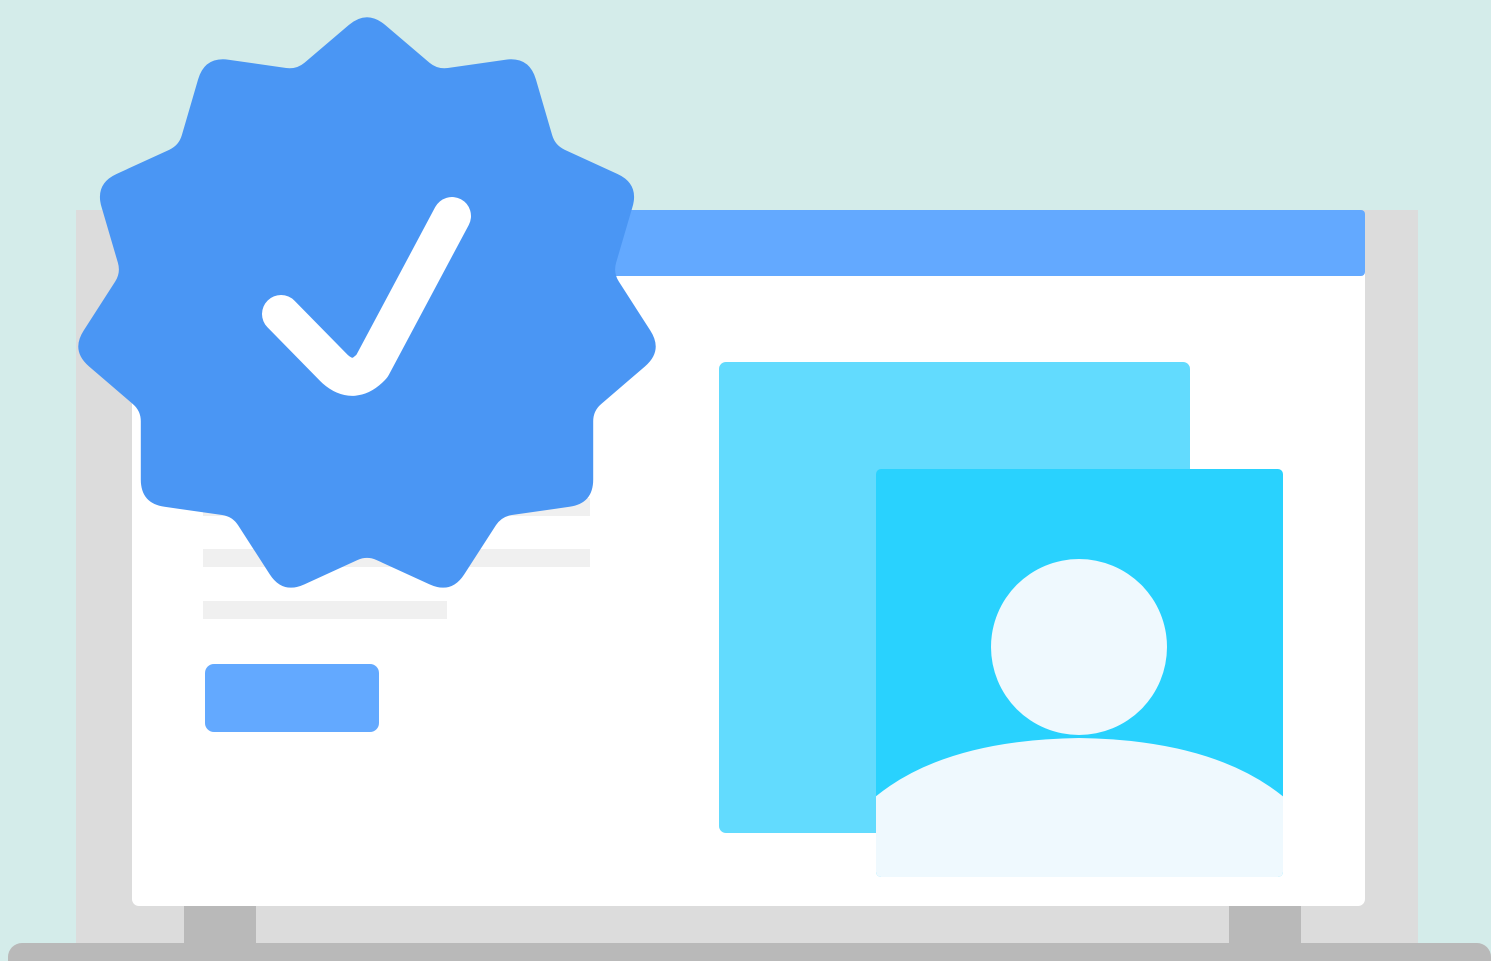  What do you see at coordinates (1079, 673) in the screenshot?
I see `profile-photo-card` at bounding box center [1079, 673].